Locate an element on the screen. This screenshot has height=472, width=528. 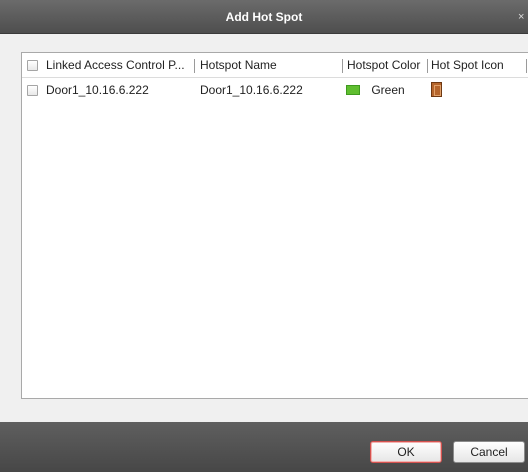
color-swatch-icon is located at coordinates (353, 89).